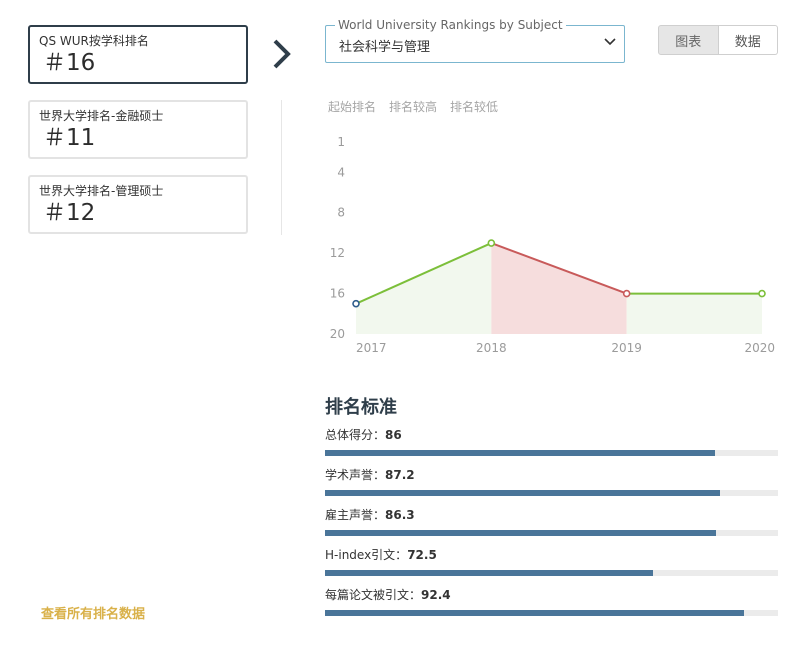 This screenshot has height=649, width=810. What do you see at coordinates (355, 435) in the screenshot?
I see `criterion-name: 总体得分：` at bounding box center [355, 435].